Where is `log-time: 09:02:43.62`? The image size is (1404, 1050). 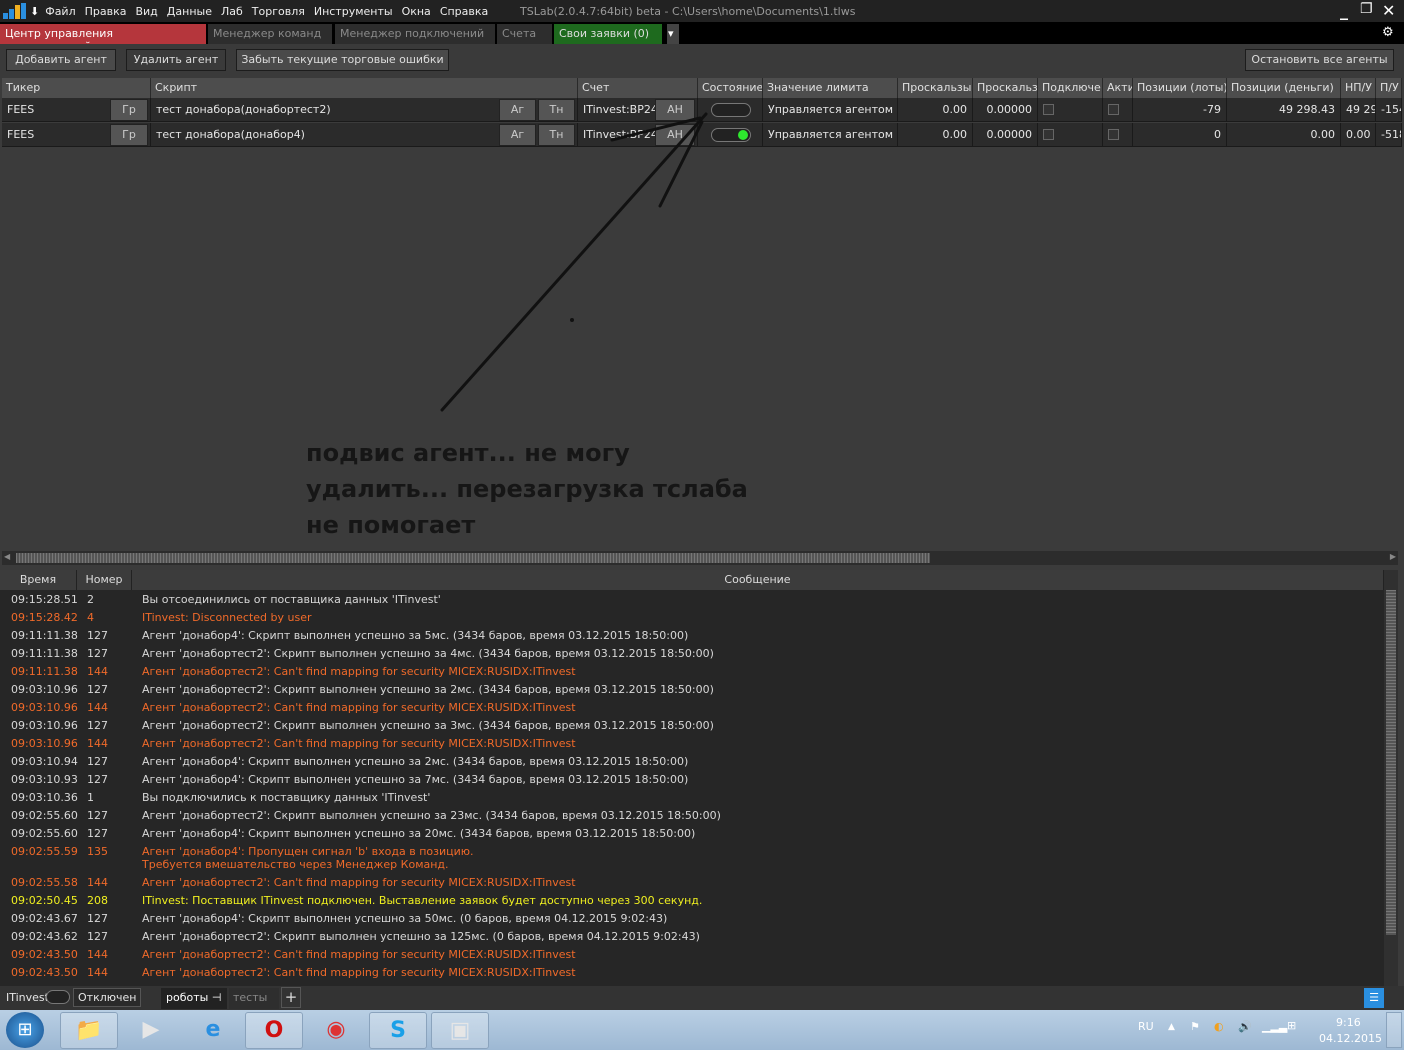
log-time: 09:02:43.62 is located at coordinates (44, 936).